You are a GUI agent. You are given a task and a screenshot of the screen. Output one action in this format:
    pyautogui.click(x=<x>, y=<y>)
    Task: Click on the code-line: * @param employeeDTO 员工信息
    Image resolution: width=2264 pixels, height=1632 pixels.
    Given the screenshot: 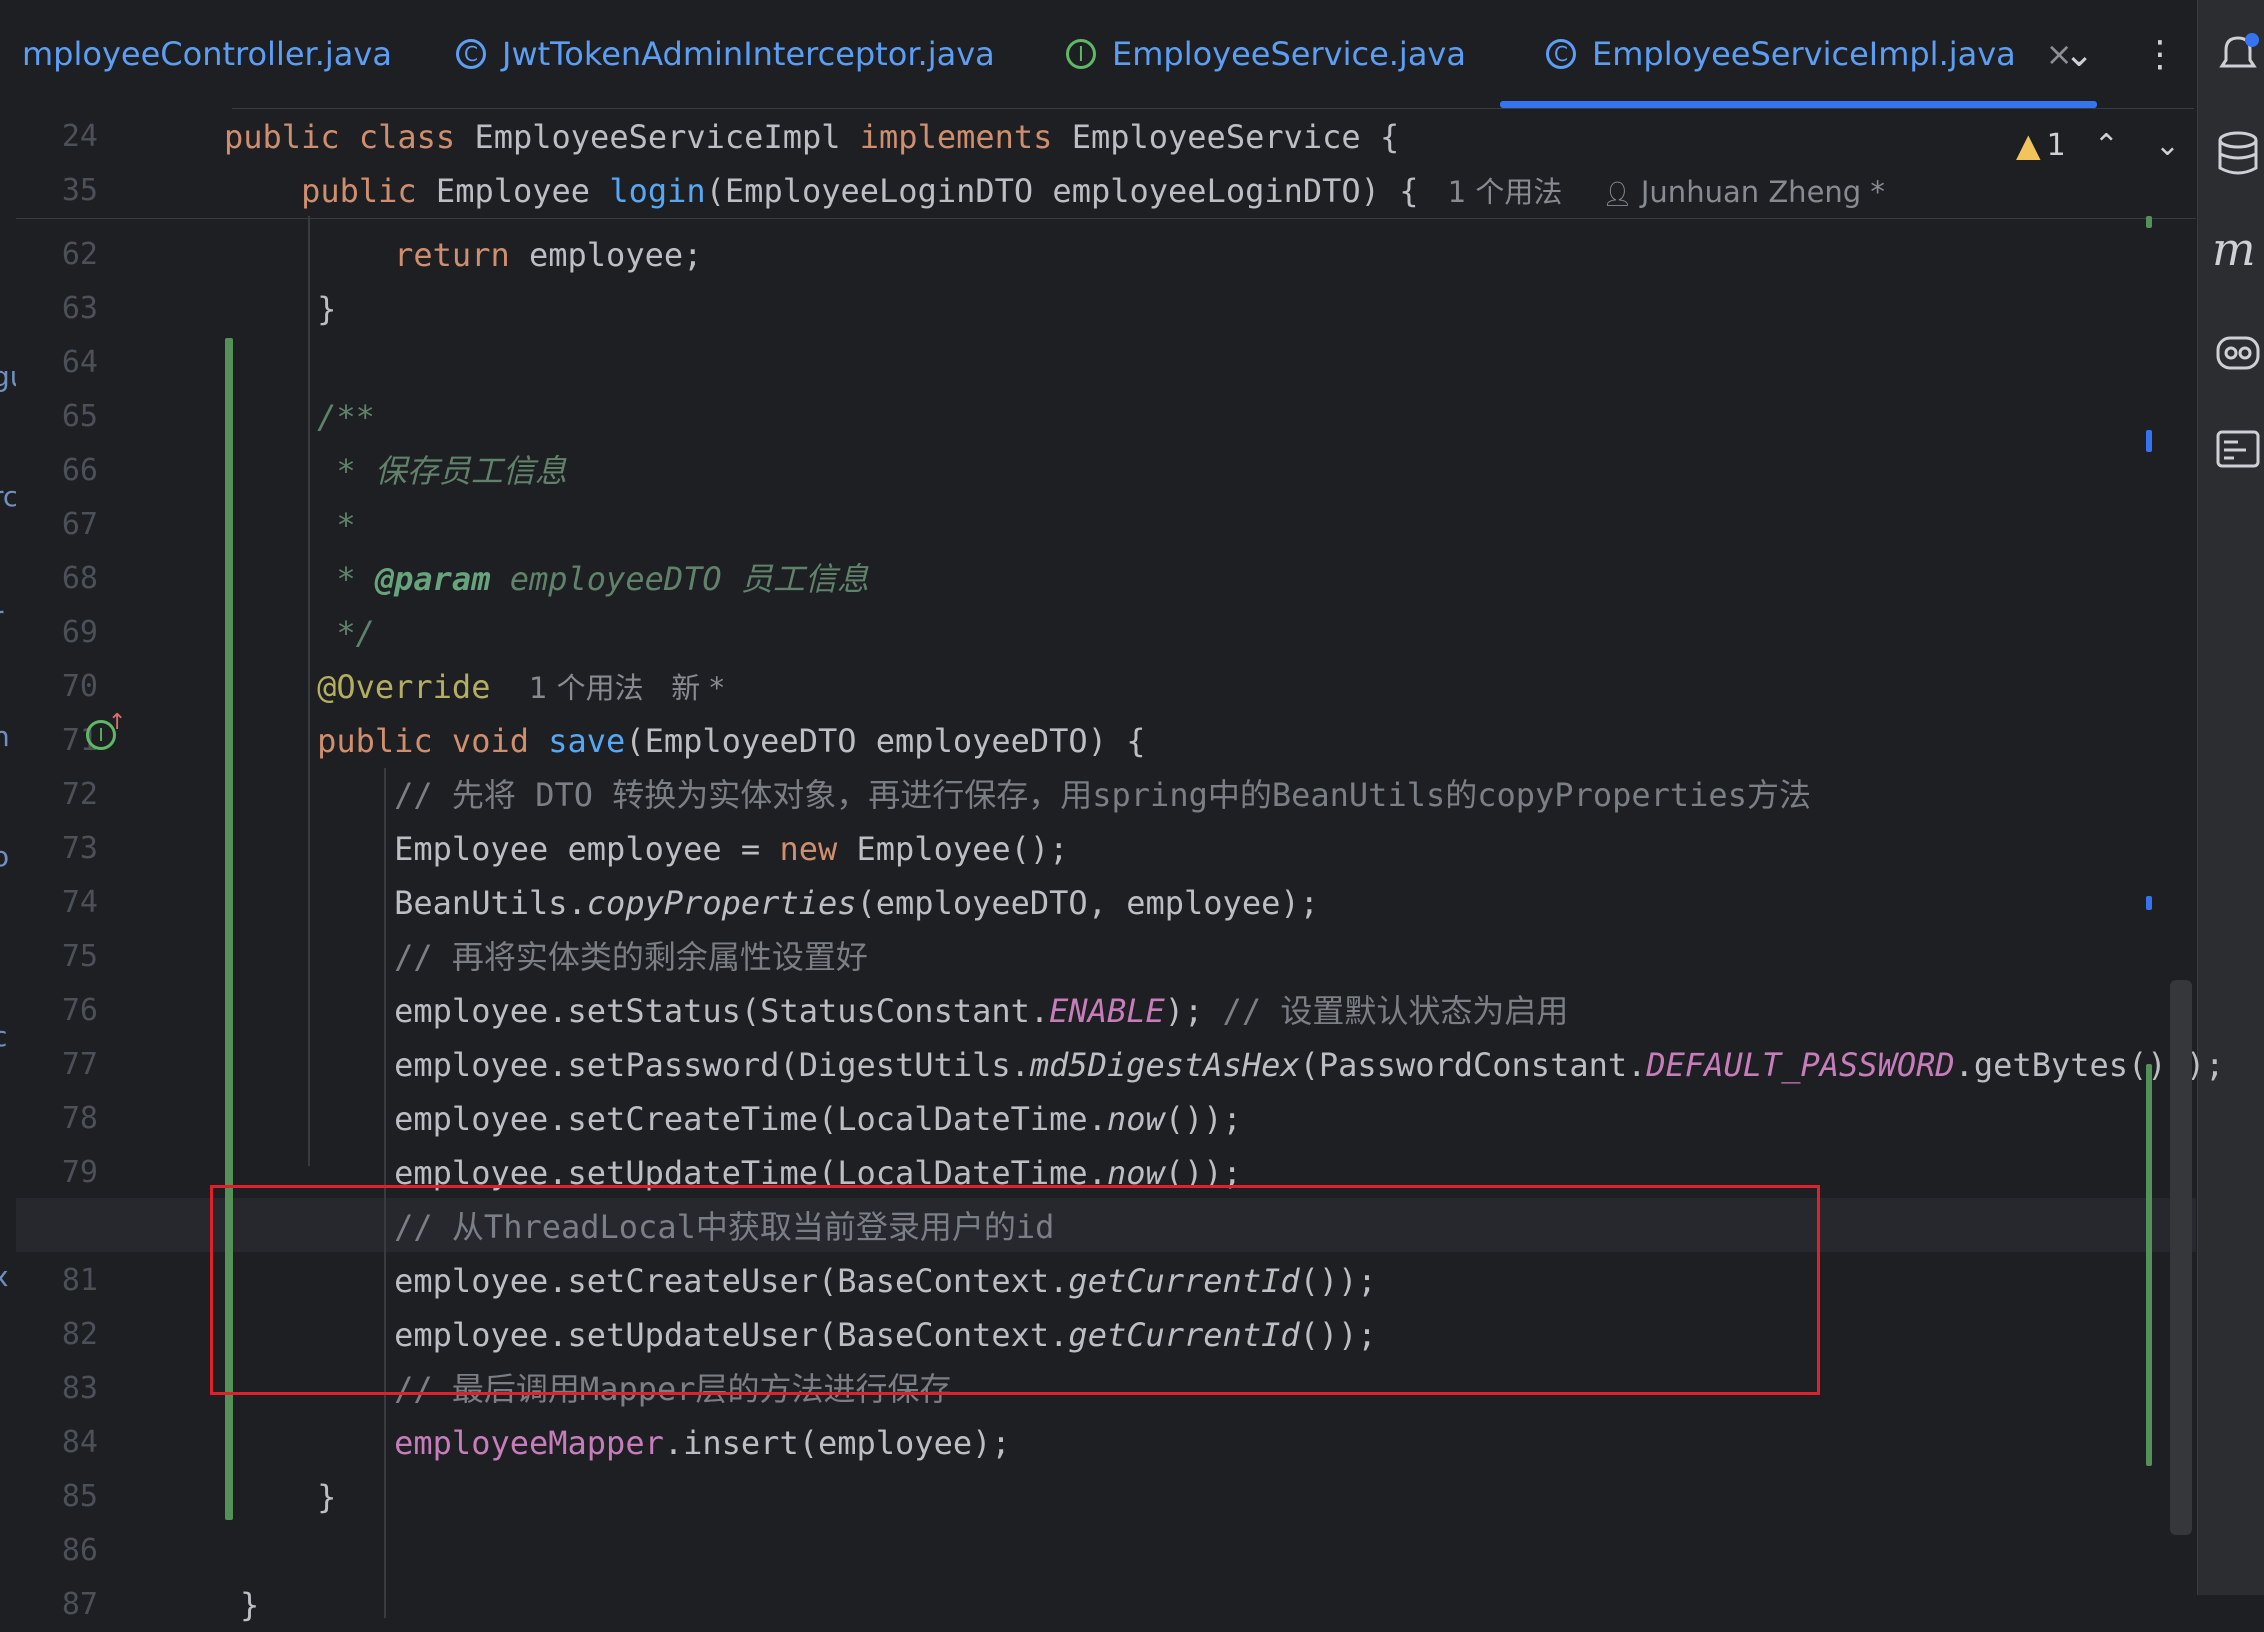 What is the action you would take?
    pyautogui.click(x=554, y=579)
    